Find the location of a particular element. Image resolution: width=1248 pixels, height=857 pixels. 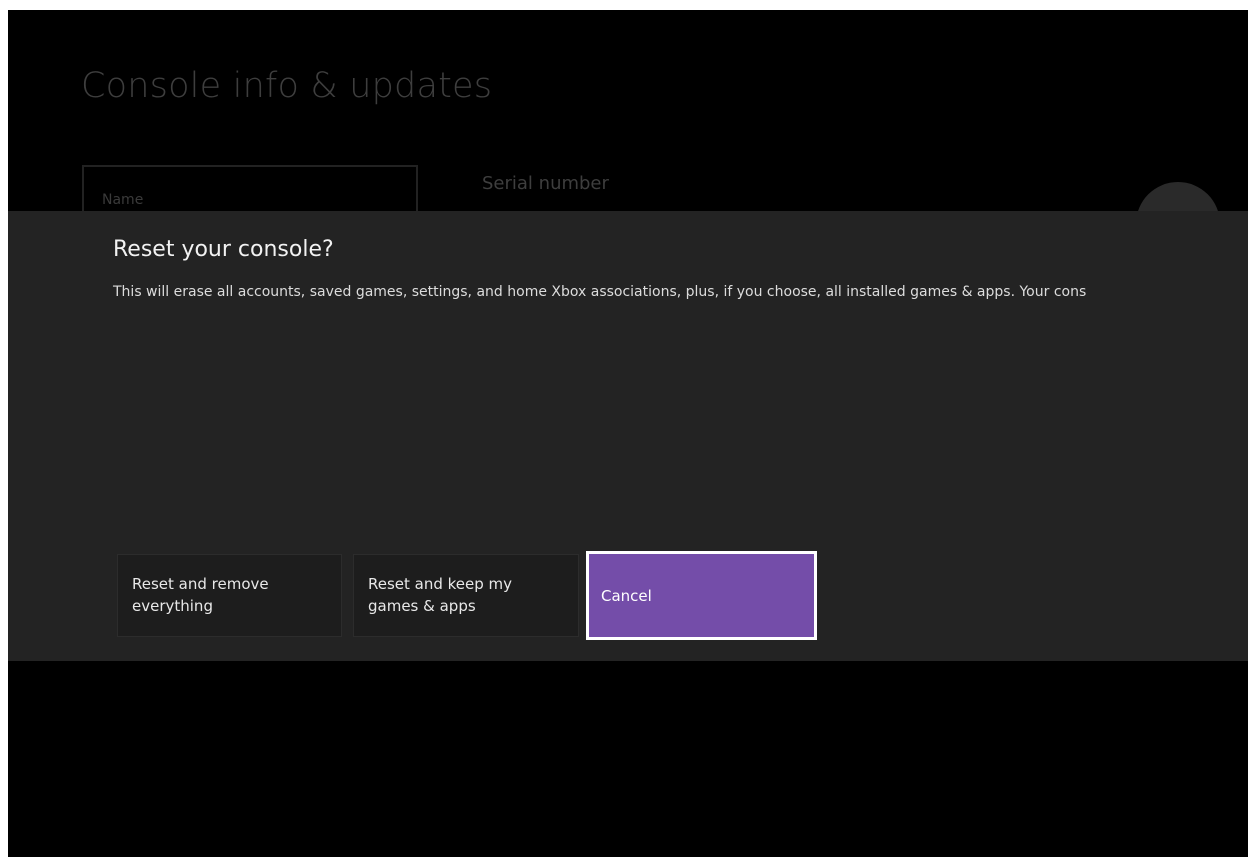

reset-and-keep-games-button: Reset and keep my games & apps is located at coordinates (466, 595).